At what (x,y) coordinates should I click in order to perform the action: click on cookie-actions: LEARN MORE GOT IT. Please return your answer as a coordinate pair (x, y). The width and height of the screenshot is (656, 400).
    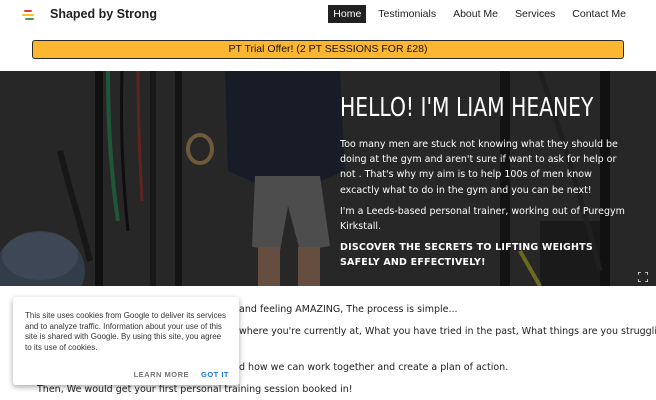
    Looking at the image, I should click on (175, 374).